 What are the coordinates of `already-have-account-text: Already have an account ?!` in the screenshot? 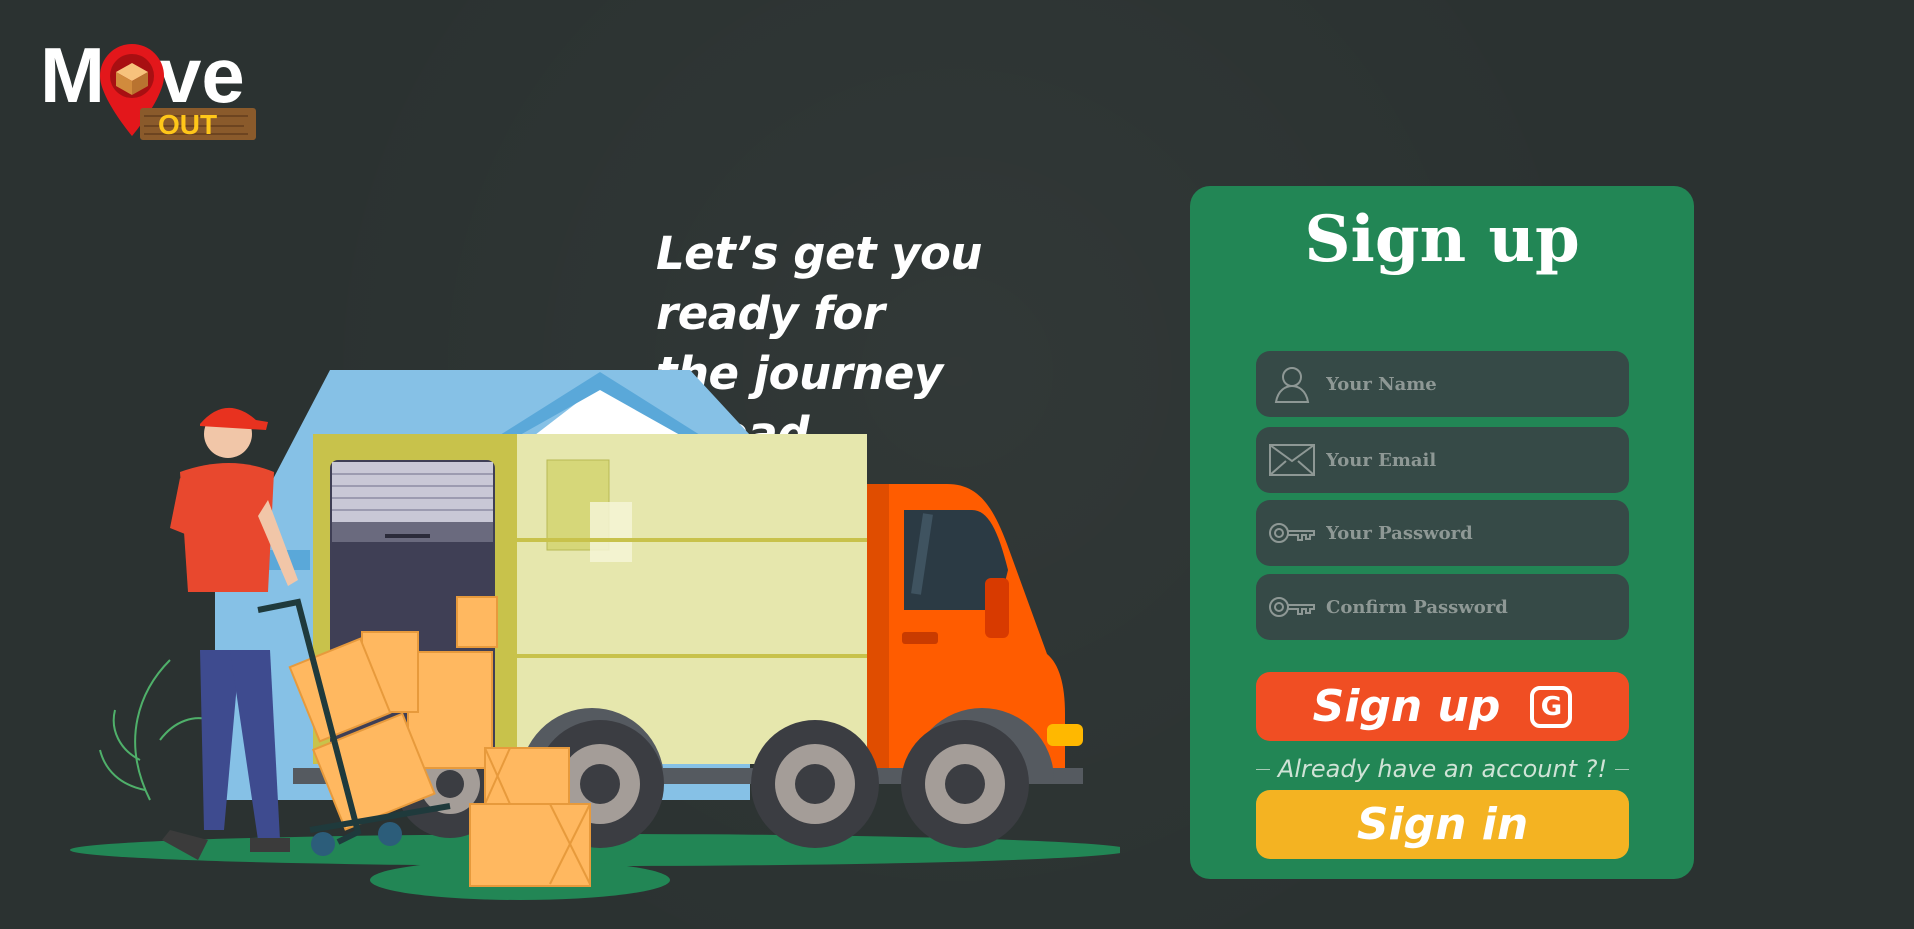 It's located at (1442, 769).